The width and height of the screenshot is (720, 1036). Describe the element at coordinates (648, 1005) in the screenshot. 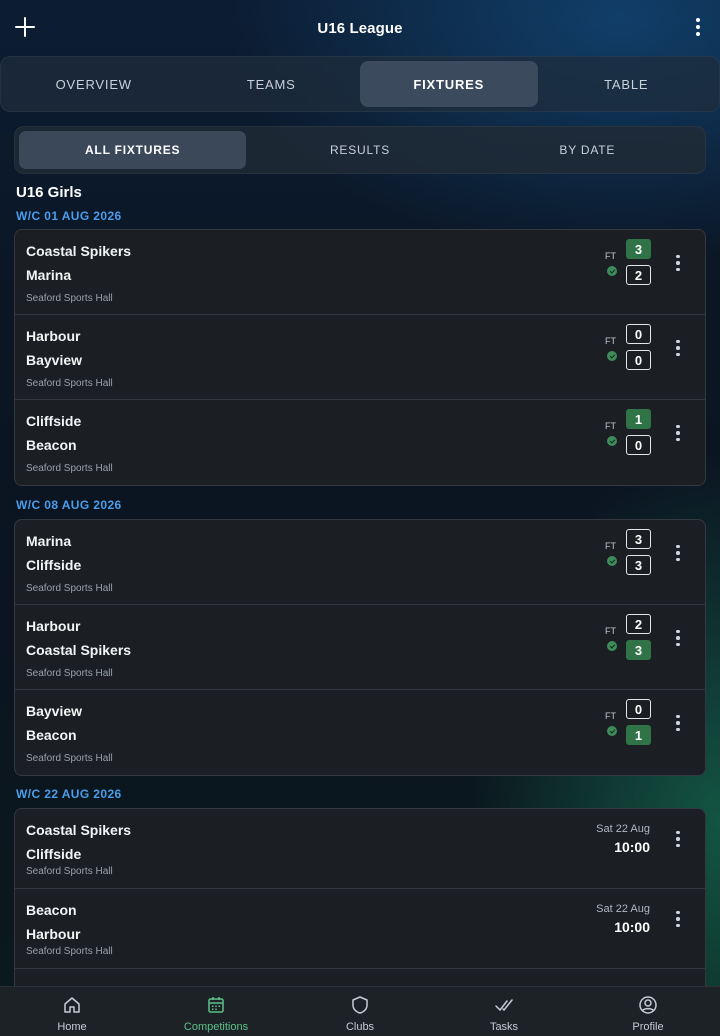

I see `profile-icon` at that location.